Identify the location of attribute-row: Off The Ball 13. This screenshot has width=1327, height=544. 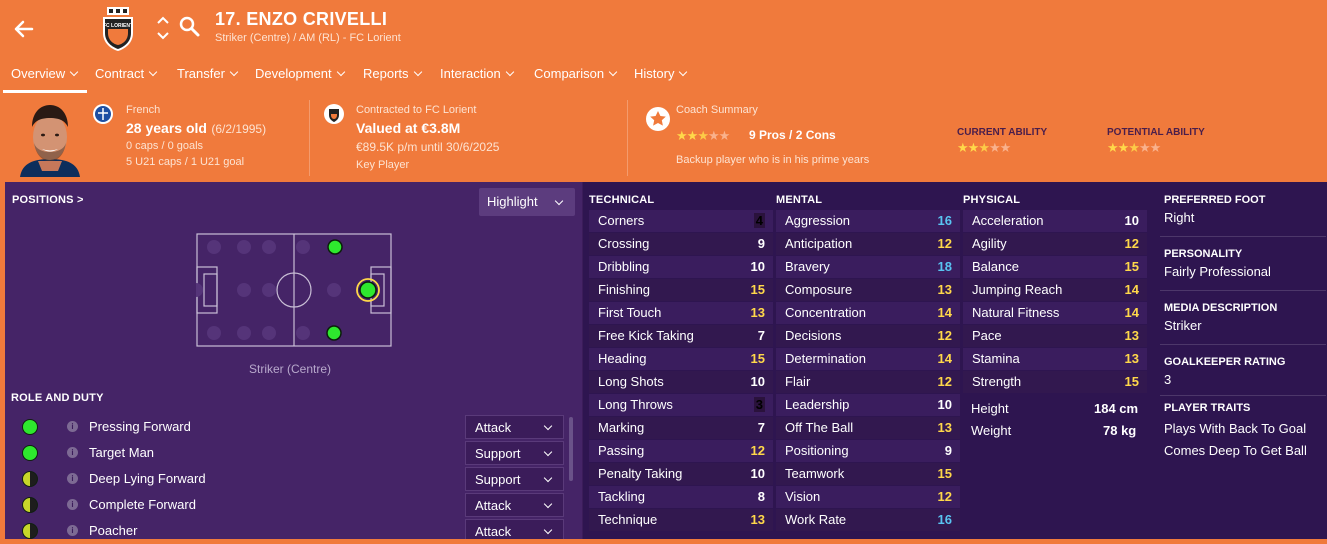
(868, 428).